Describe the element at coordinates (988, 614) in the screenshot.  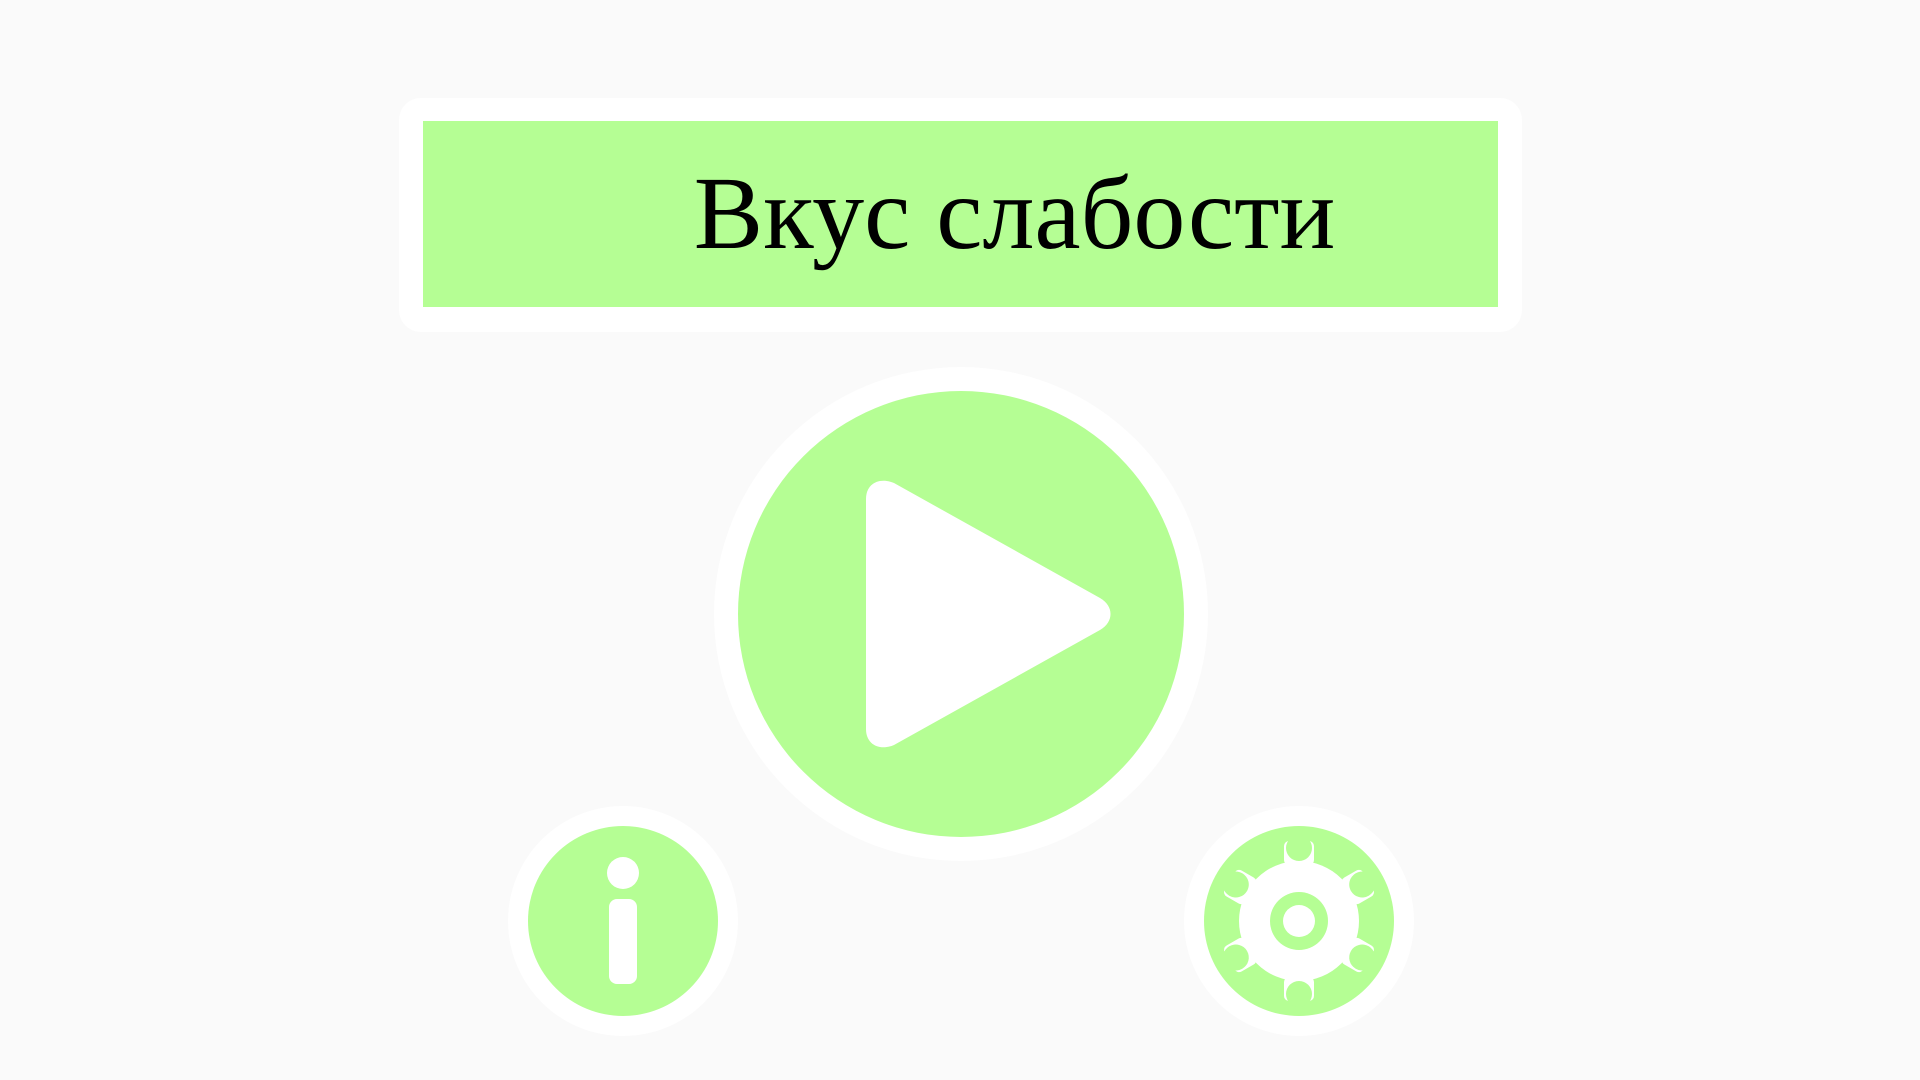
I see `play-icon` at that location.